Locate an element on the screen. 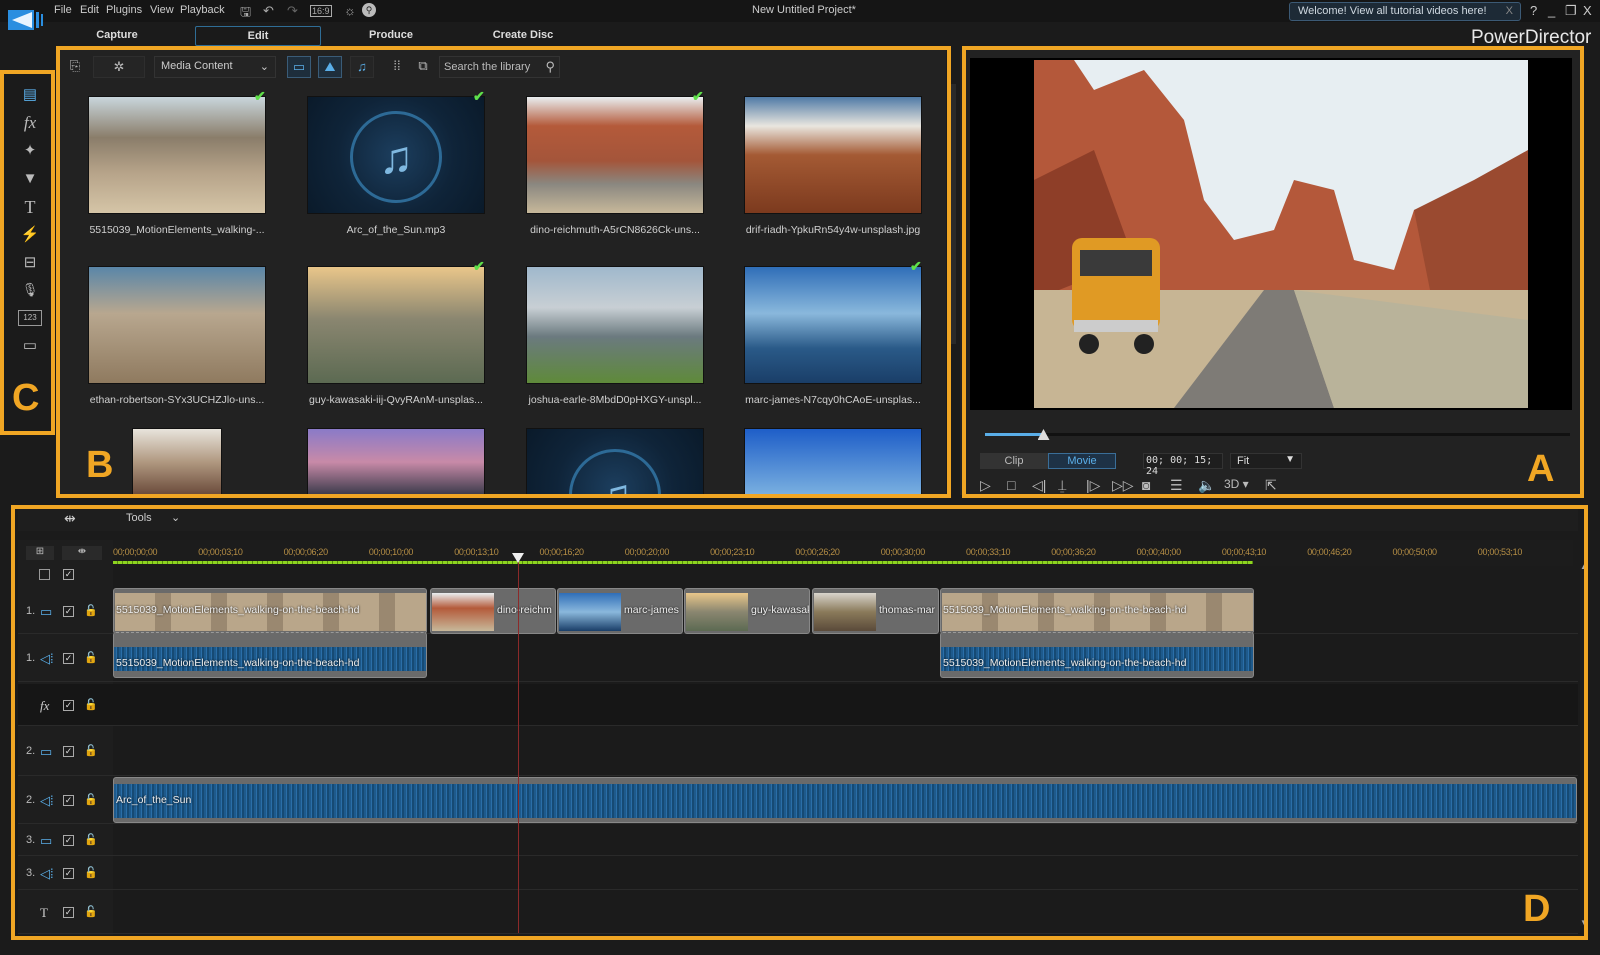  3d-icon: 3D ▾ is located at coordinates (1236, 484).